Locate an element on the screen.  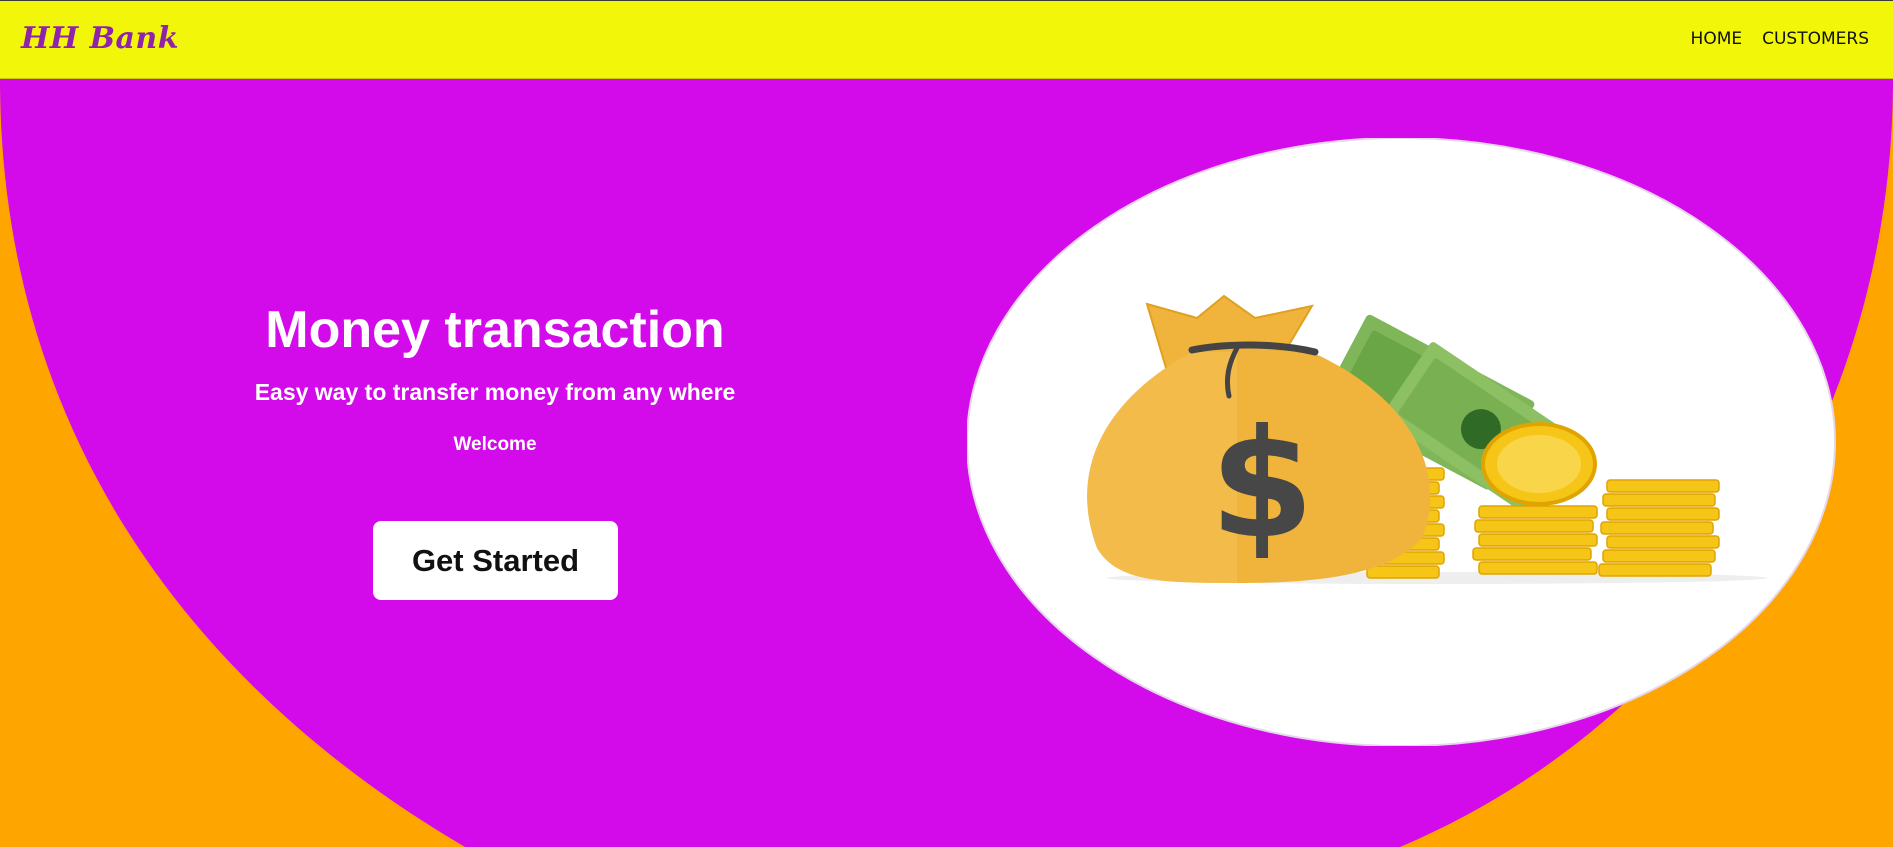
hero-title: Money transaction is located at coordinates (495, 330).